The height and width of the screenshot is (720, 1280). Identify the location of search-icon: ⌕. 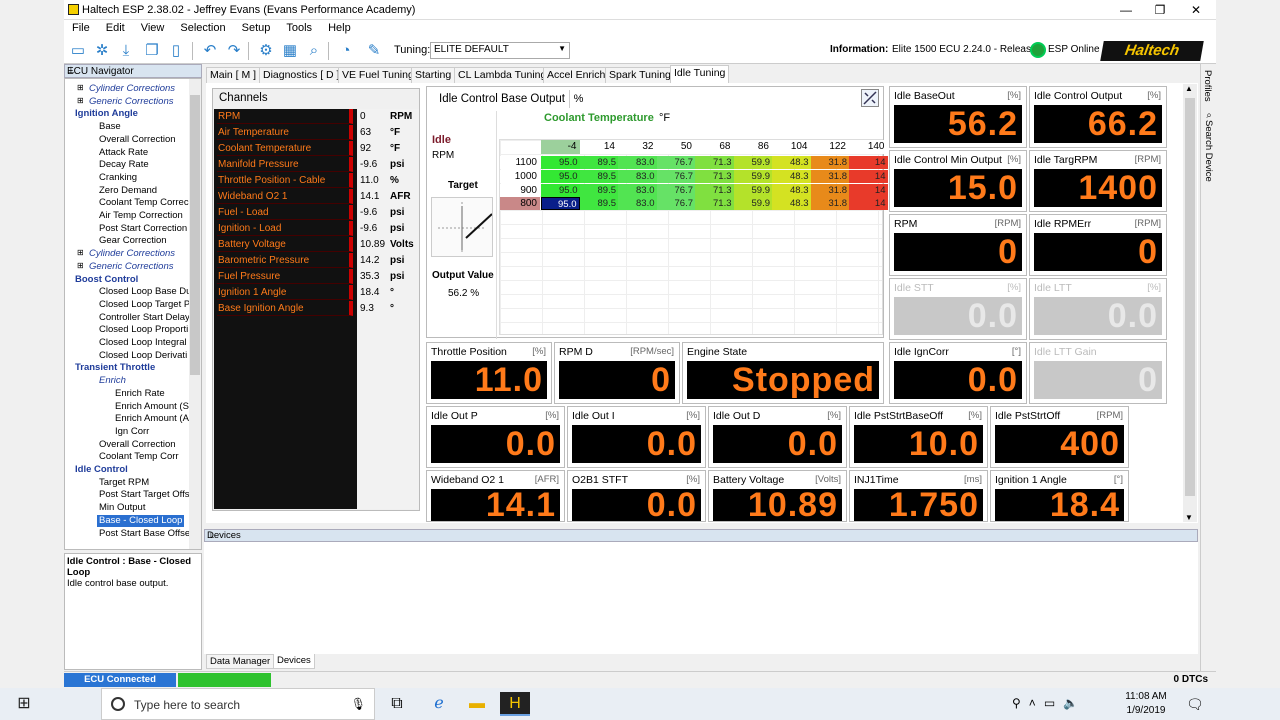
(314, 51).